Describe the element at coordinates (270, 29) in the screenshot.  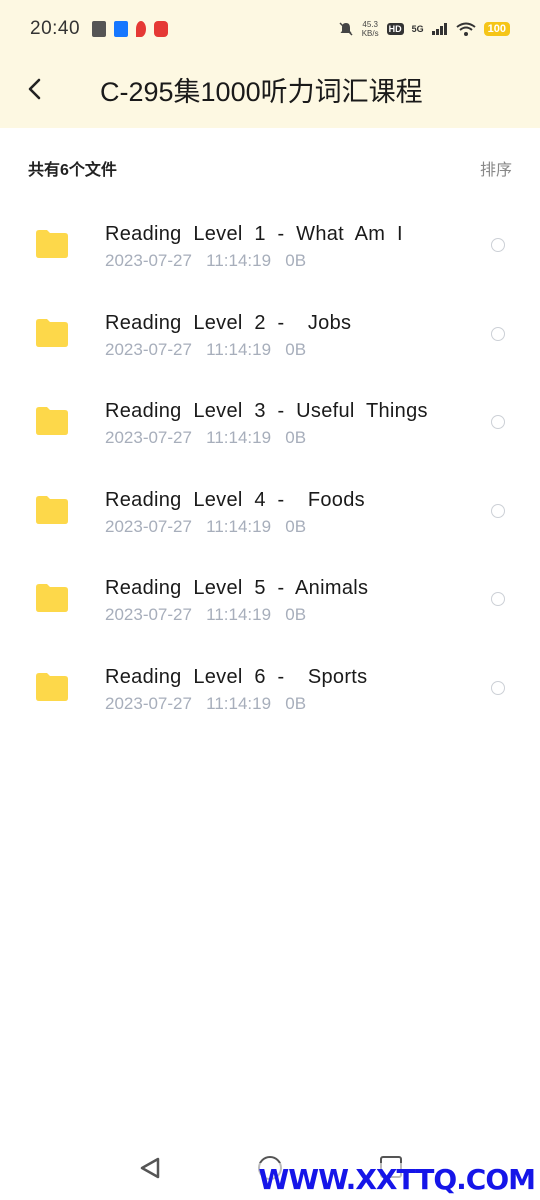
I see `status-bar: 20:40 45.3 KB/s HD 5G 100` at that location.